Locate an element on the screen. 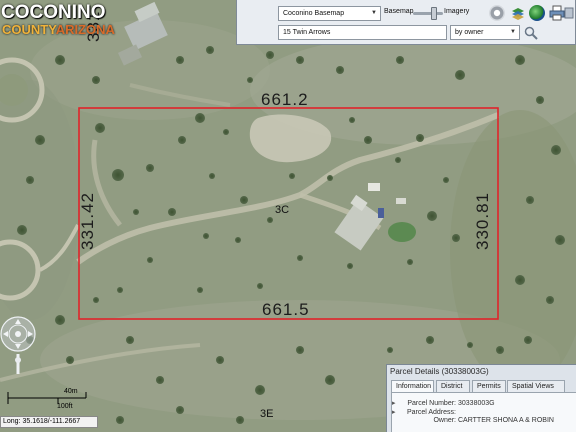 This screenshot has height=432, width=576. logo-line-2: COUNTYARIZONA is located at coordinates (58, 29).